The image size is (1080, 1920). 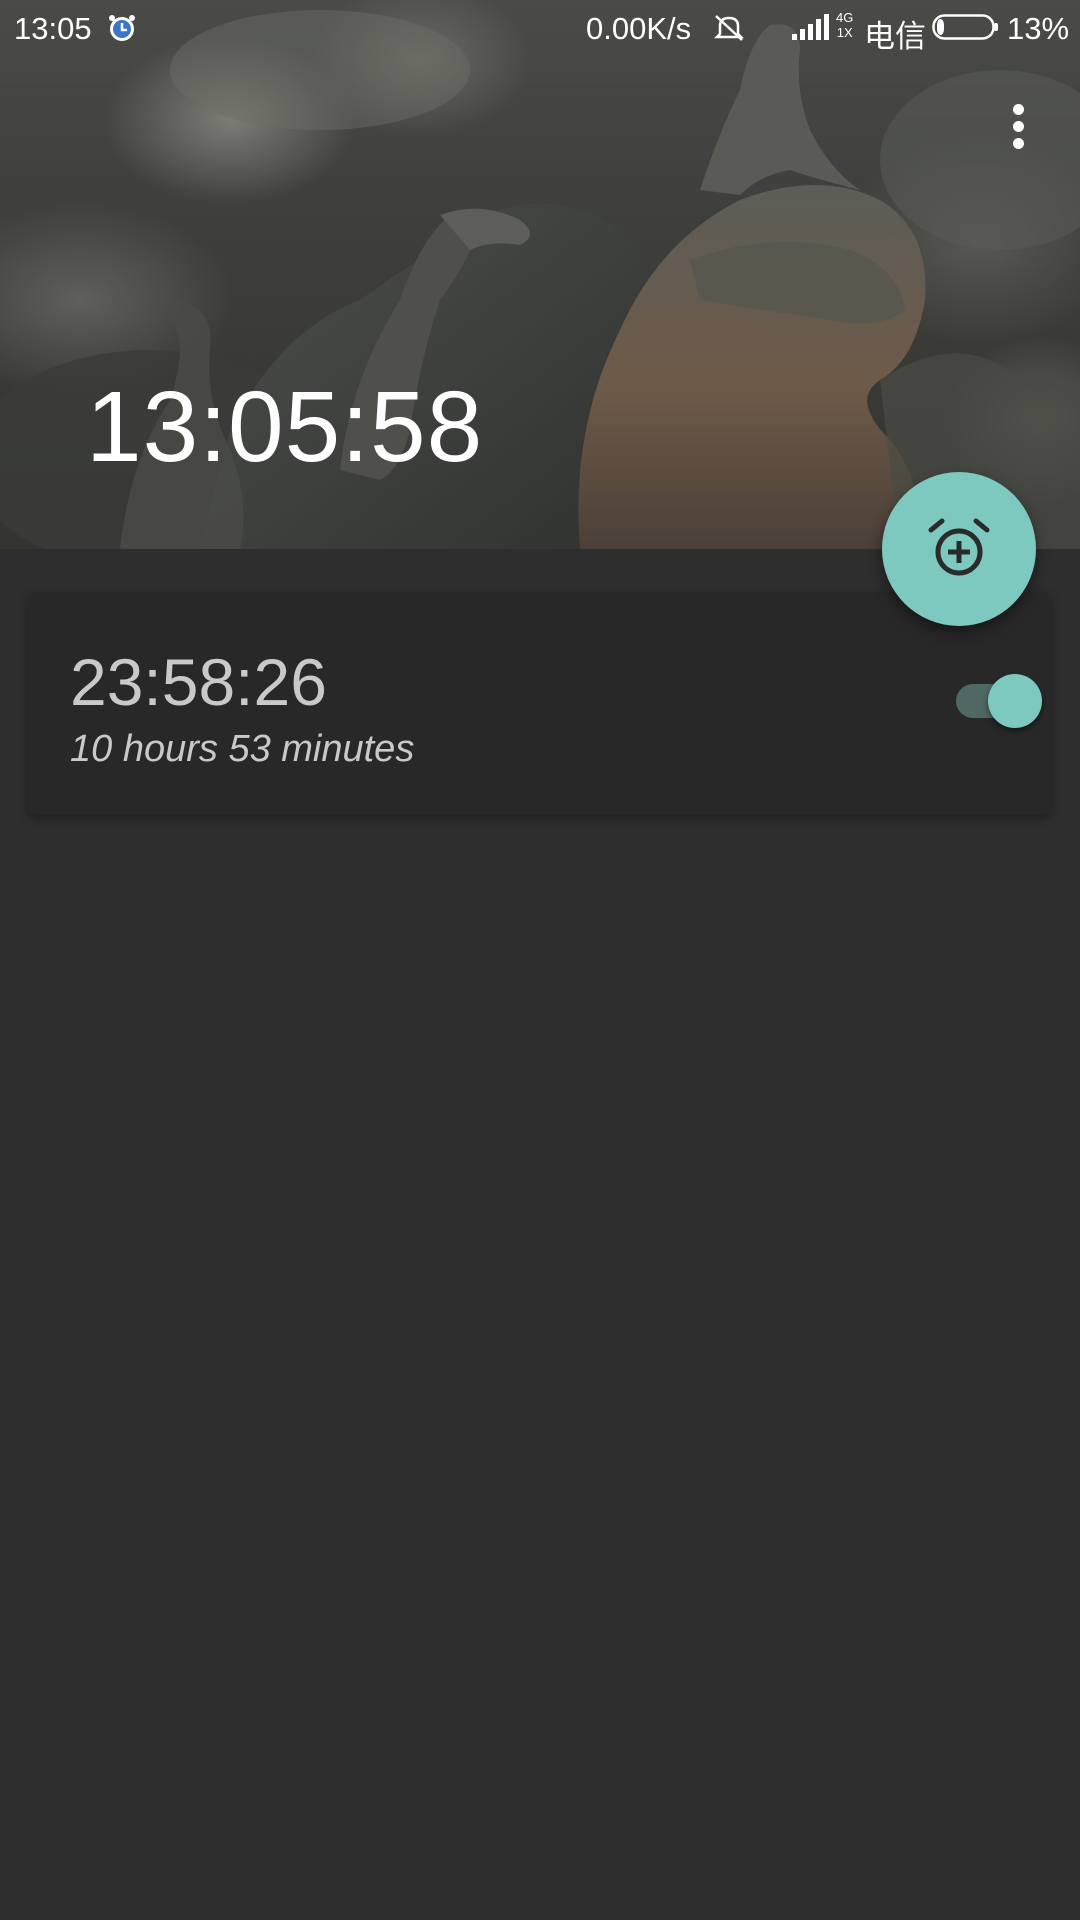 What do you see at coordinates (53, 28) in the screenshot?
I see `status-time: 13:05` at bounding box center [53, 28].